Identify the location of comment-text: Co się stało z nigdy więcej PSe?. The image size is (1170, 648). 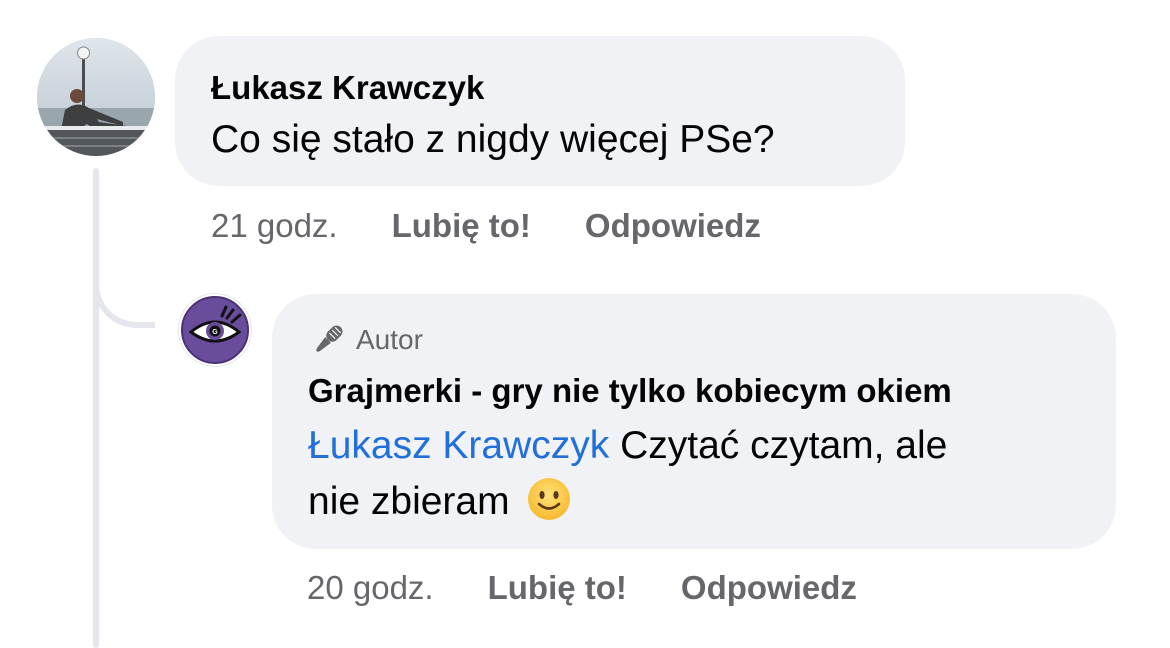
(493, 139).